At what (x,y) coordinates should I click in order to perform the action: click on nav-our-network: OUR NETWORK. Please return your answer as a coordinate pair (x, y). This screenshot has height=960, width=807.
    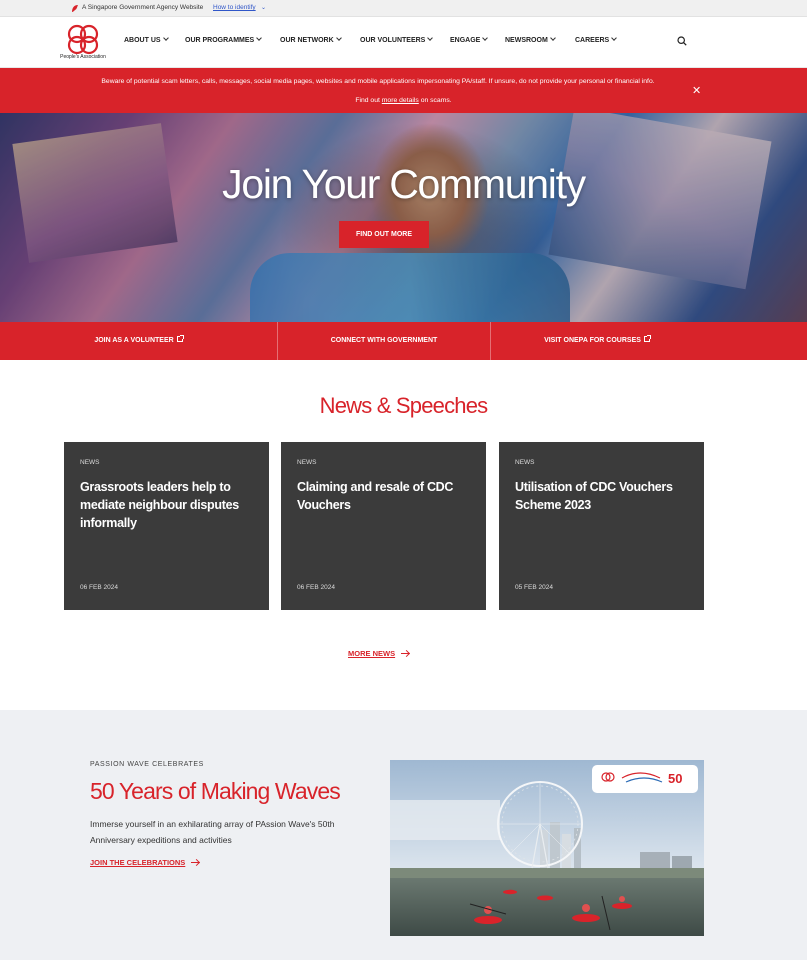
    Looking at the image, I should click on (311, 39).